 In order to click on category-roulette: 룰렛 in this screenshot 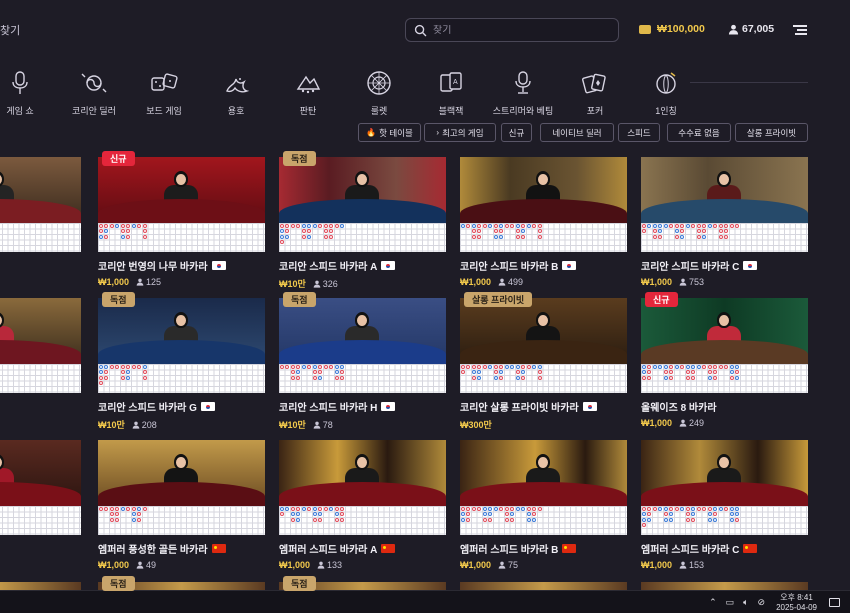, I will do `click(379, 92)`.